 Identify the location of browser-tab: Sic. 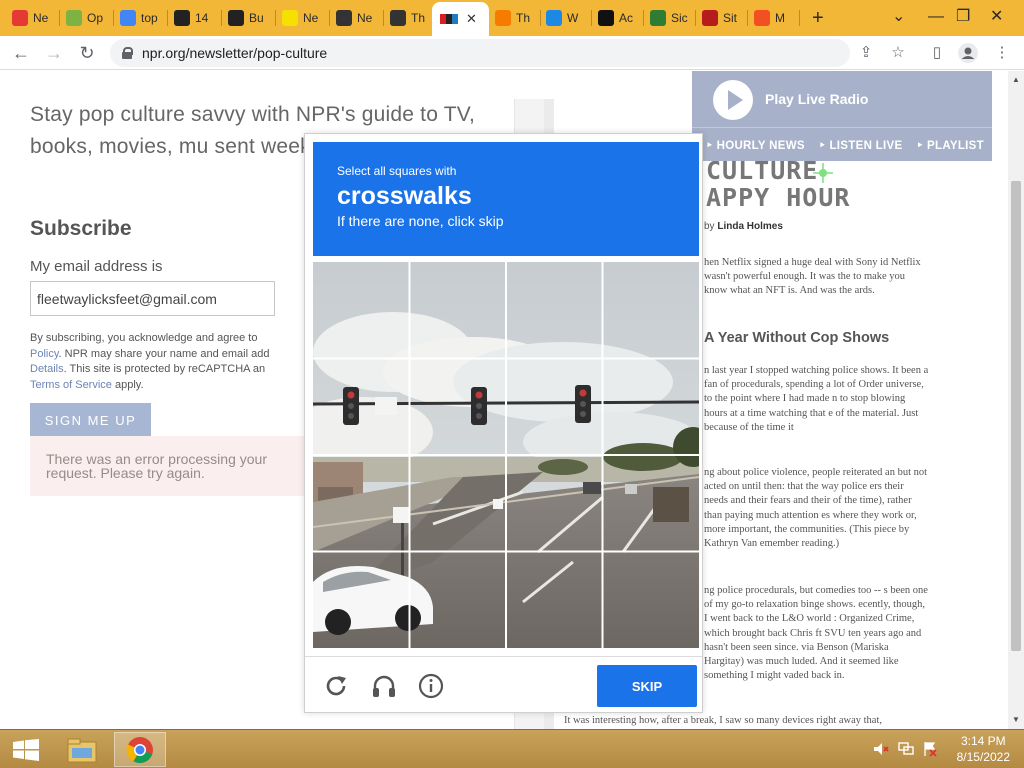
(667, 18).